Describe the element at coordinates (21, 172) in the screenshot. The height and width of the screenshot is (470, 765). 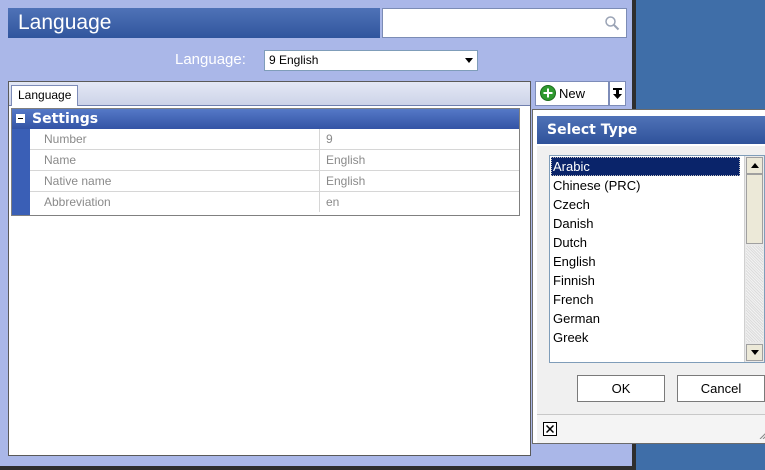
I see `group-edge` at that location.